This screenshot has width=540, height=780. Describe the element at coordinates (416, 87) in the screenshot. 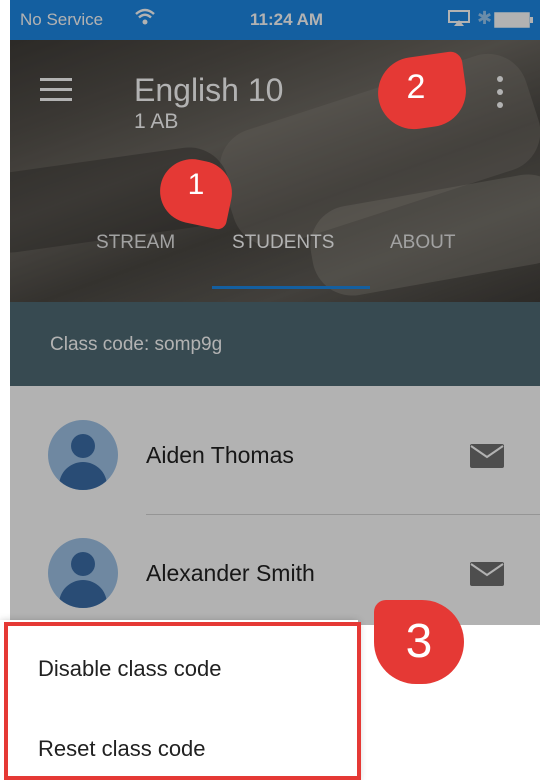

I see `callout-number: 2` at that location.